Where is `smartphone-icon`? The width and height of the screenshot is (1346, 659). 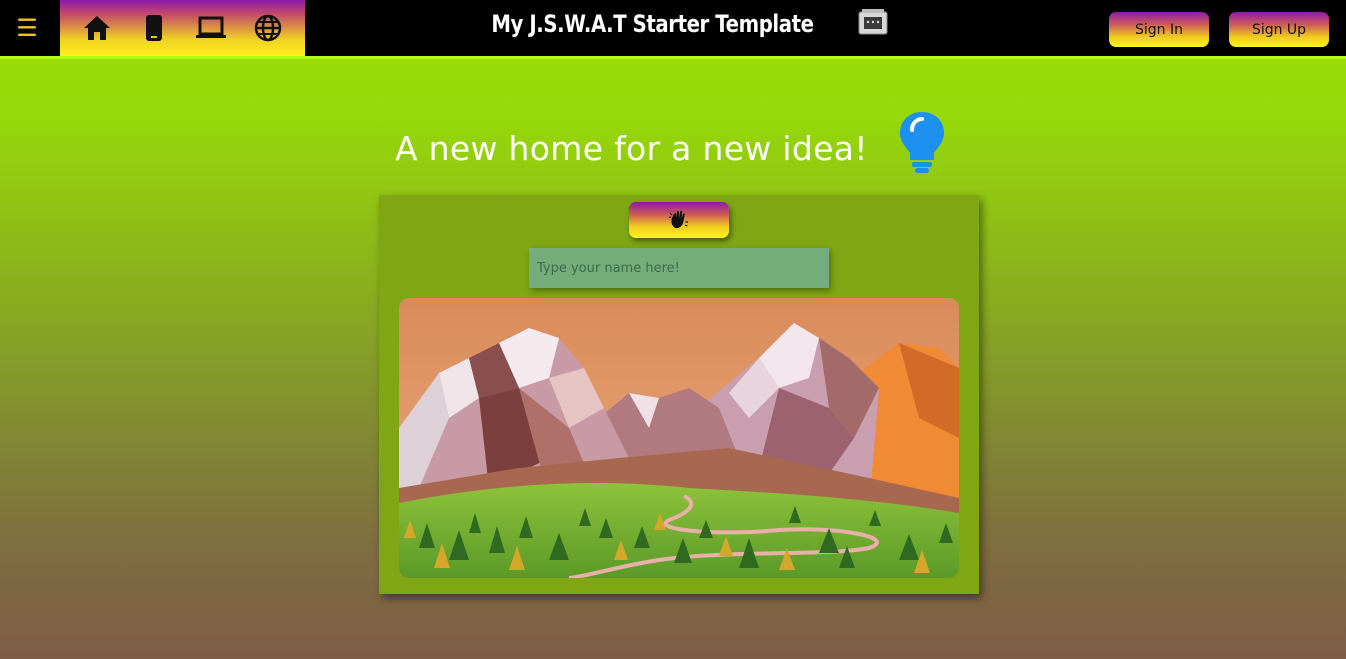
smartphone-icon is located at coordinates (154, 28).